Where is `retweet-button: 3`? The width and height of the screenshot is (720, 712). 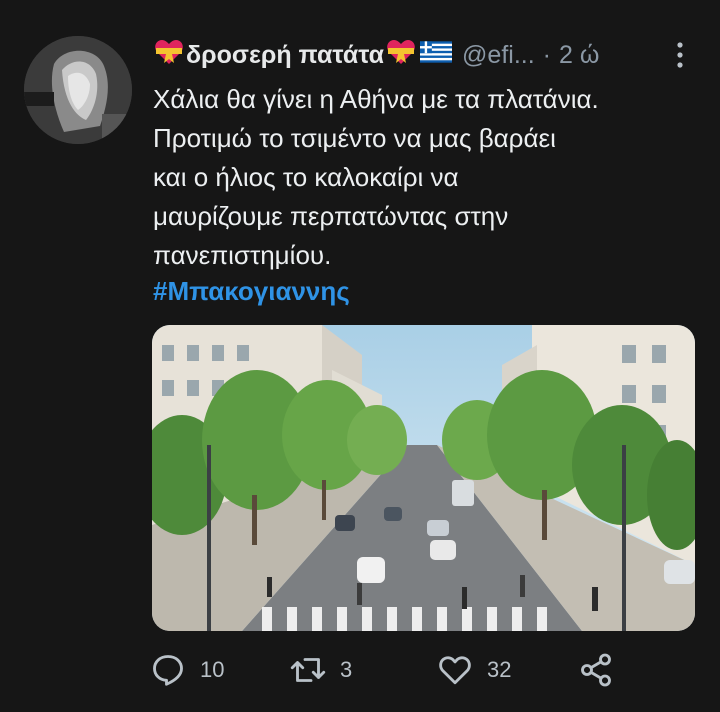 retweet-button: 3 is located at coordinates (321, 670).